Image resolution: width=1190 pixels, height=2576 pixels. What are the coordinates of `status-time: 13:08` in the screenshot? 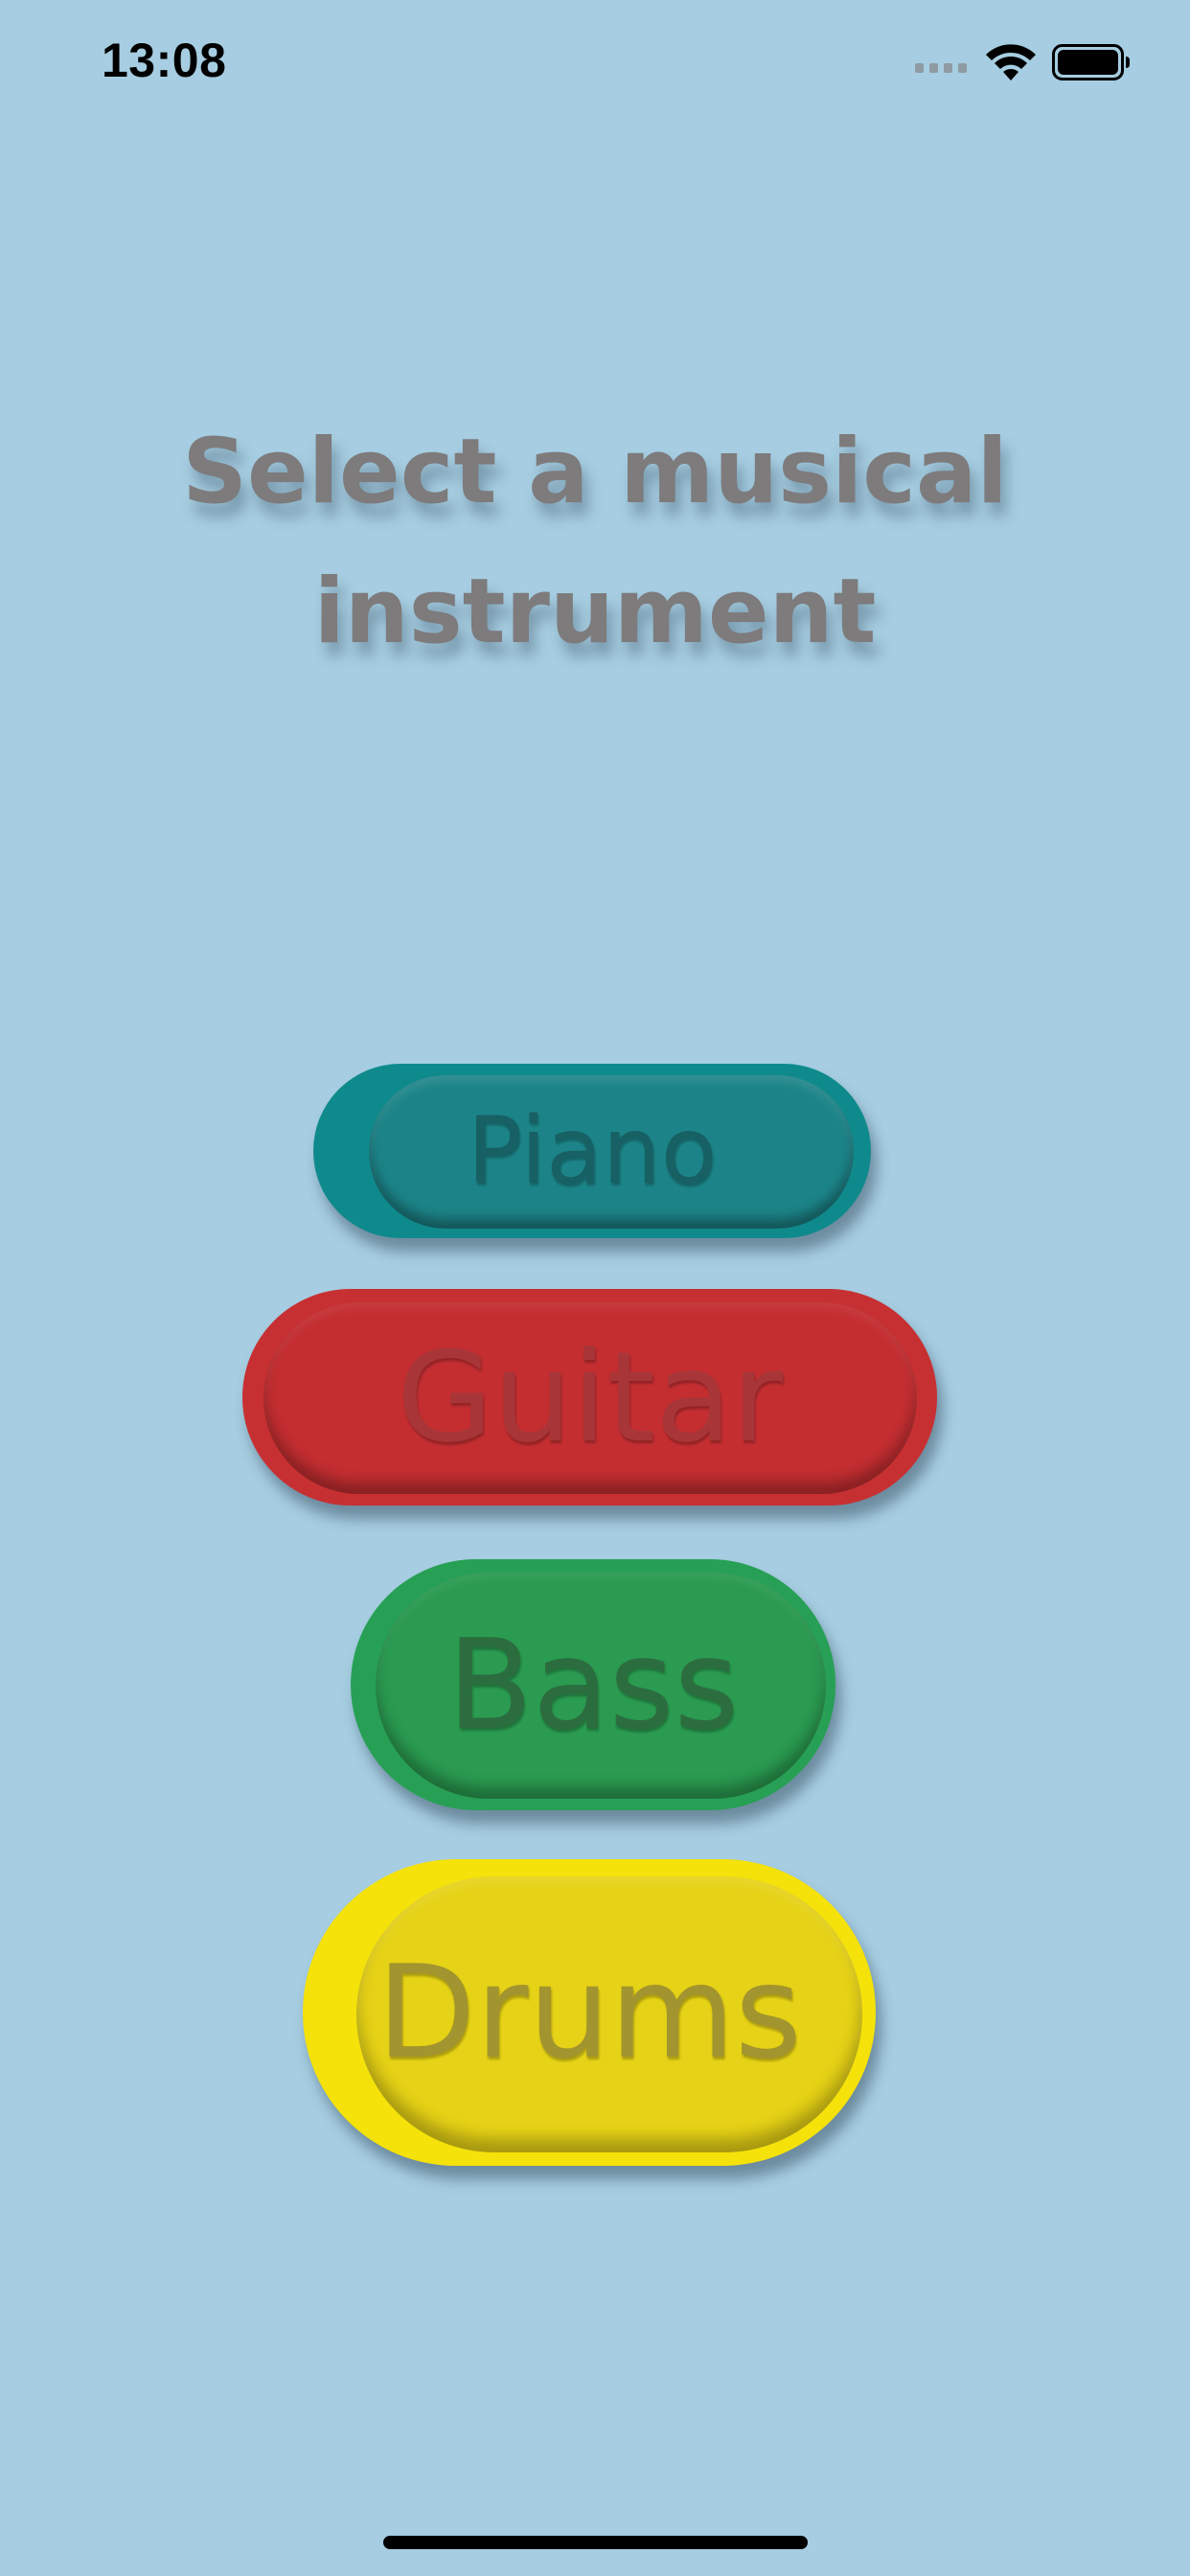 It's located at (164, 60).